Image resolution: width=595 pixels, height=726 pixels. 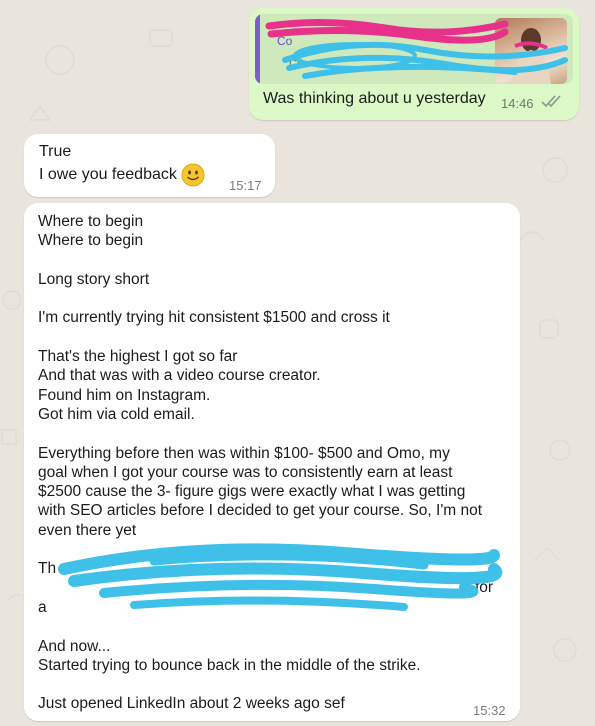 I want to click on message-text-line: Got him via cold email., so click(x=116, y=414).